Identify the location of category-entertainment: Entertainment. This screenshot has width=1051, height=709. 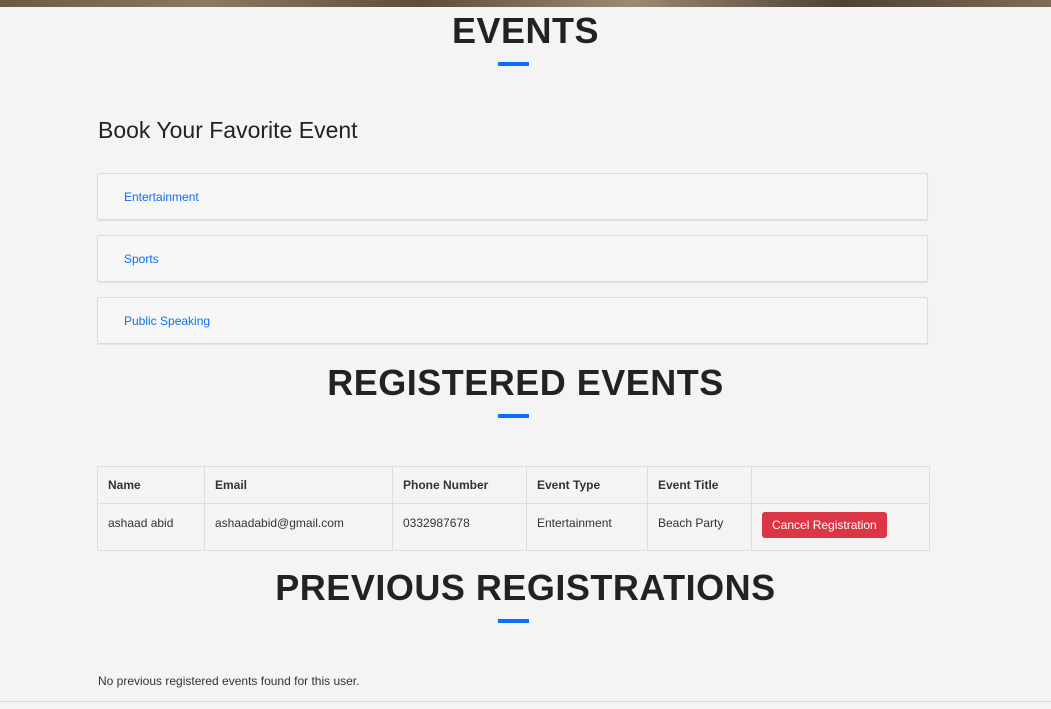
(512, 196).